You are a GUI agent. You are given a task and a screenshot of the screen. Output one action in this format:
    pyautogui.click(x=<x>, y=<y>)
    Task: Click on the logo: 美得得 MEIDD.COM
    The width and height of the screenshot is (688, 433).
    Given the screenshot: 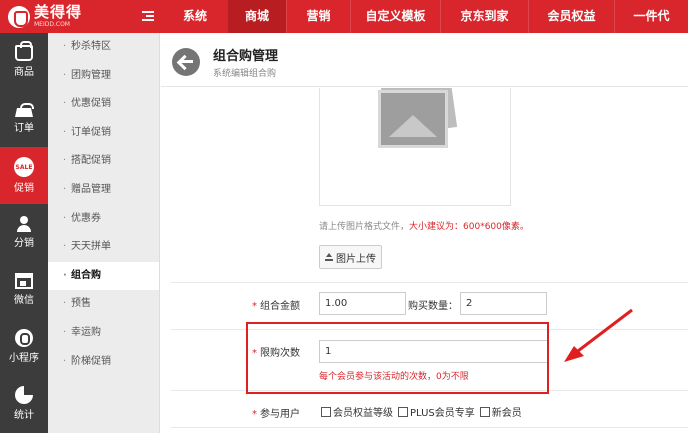 What is the action you would take?
    pyautogui.click(x=60, y=16)
    